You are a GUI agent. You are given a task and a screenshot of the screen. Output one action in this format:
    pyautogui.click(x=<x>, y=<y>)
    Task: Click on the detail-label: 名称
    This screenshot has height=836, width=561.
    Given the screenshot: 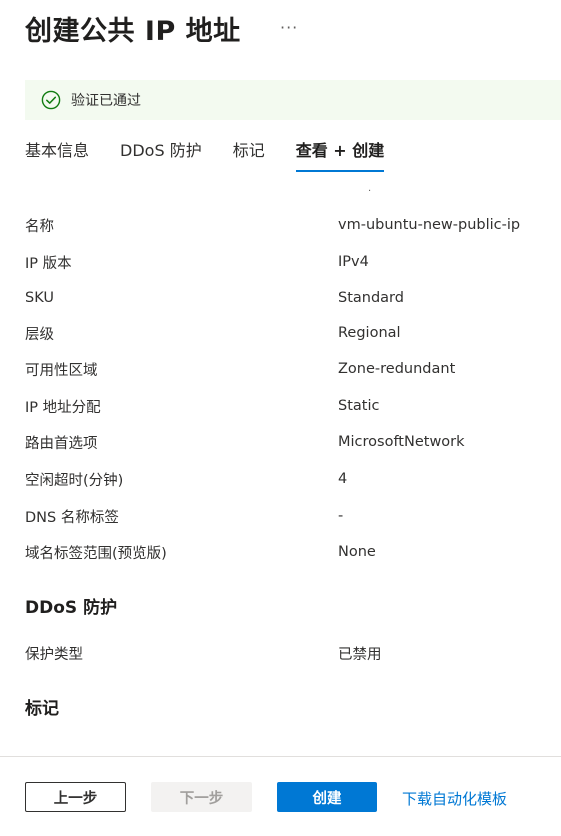 What is the action you would take?
    pyautogui.click(x=39, y=226)
    